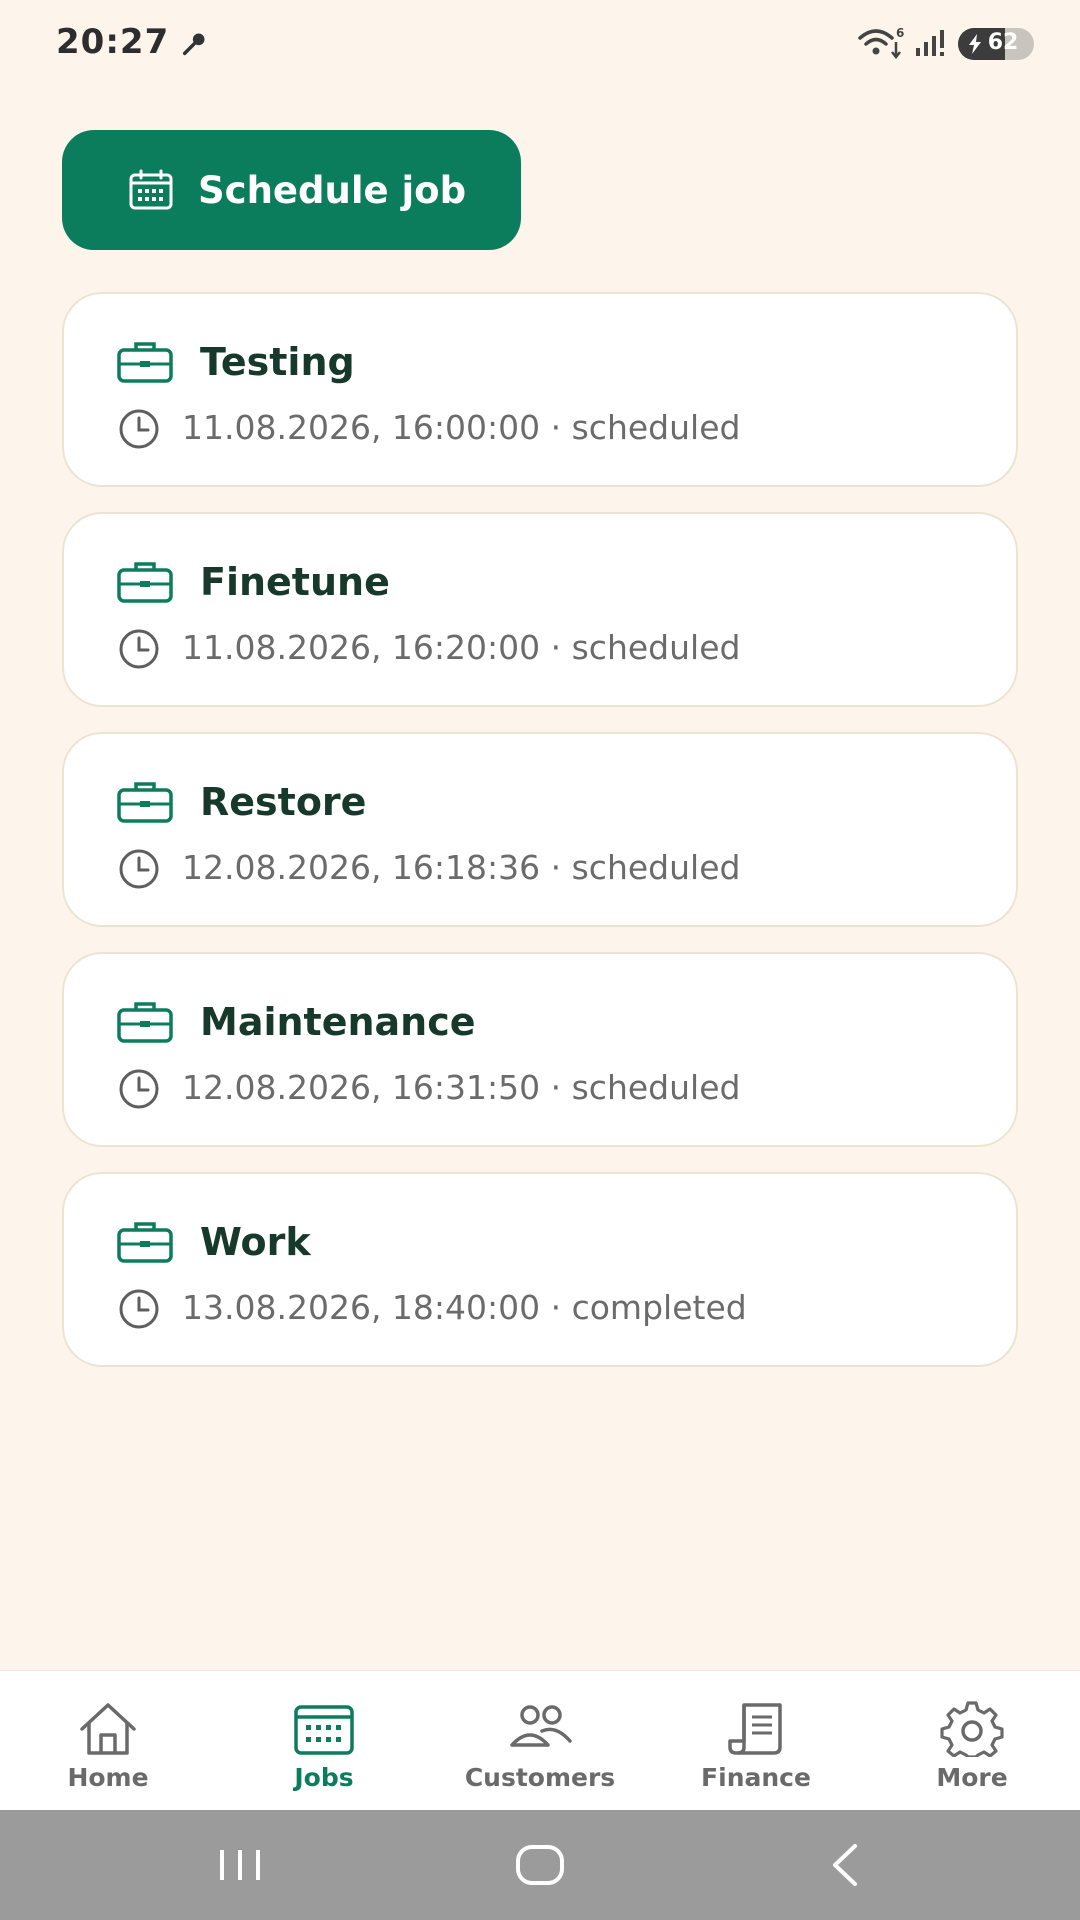 The image size is (1080, 1920). I want to click on battery-level: 62, so click(1003, 42).